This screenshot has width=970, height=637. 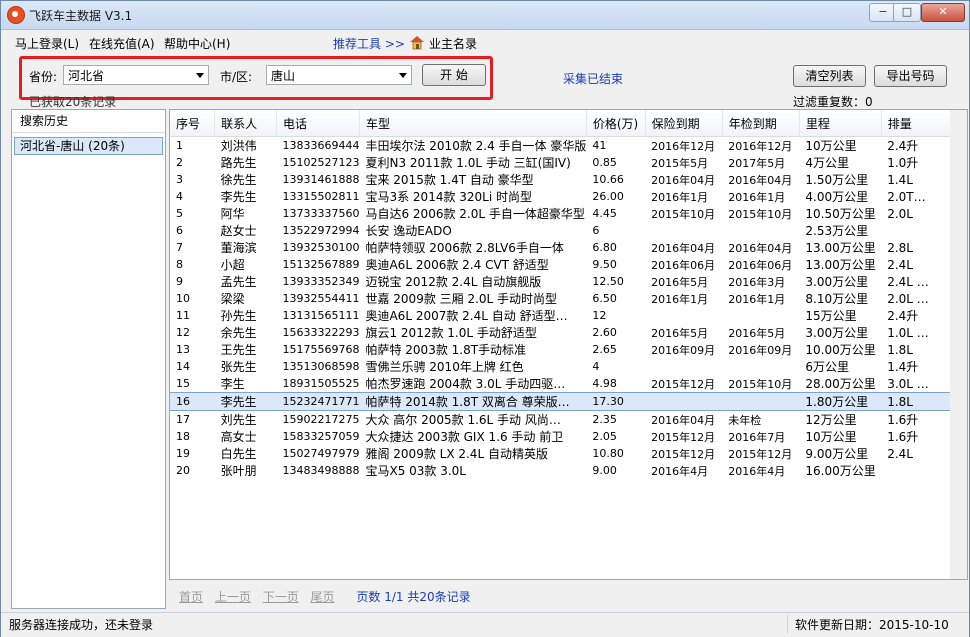 What do you see at coordinates (323, 597) in the screenshot?
I see `last-page-link: 尾页` at bounding box center [323, 597].